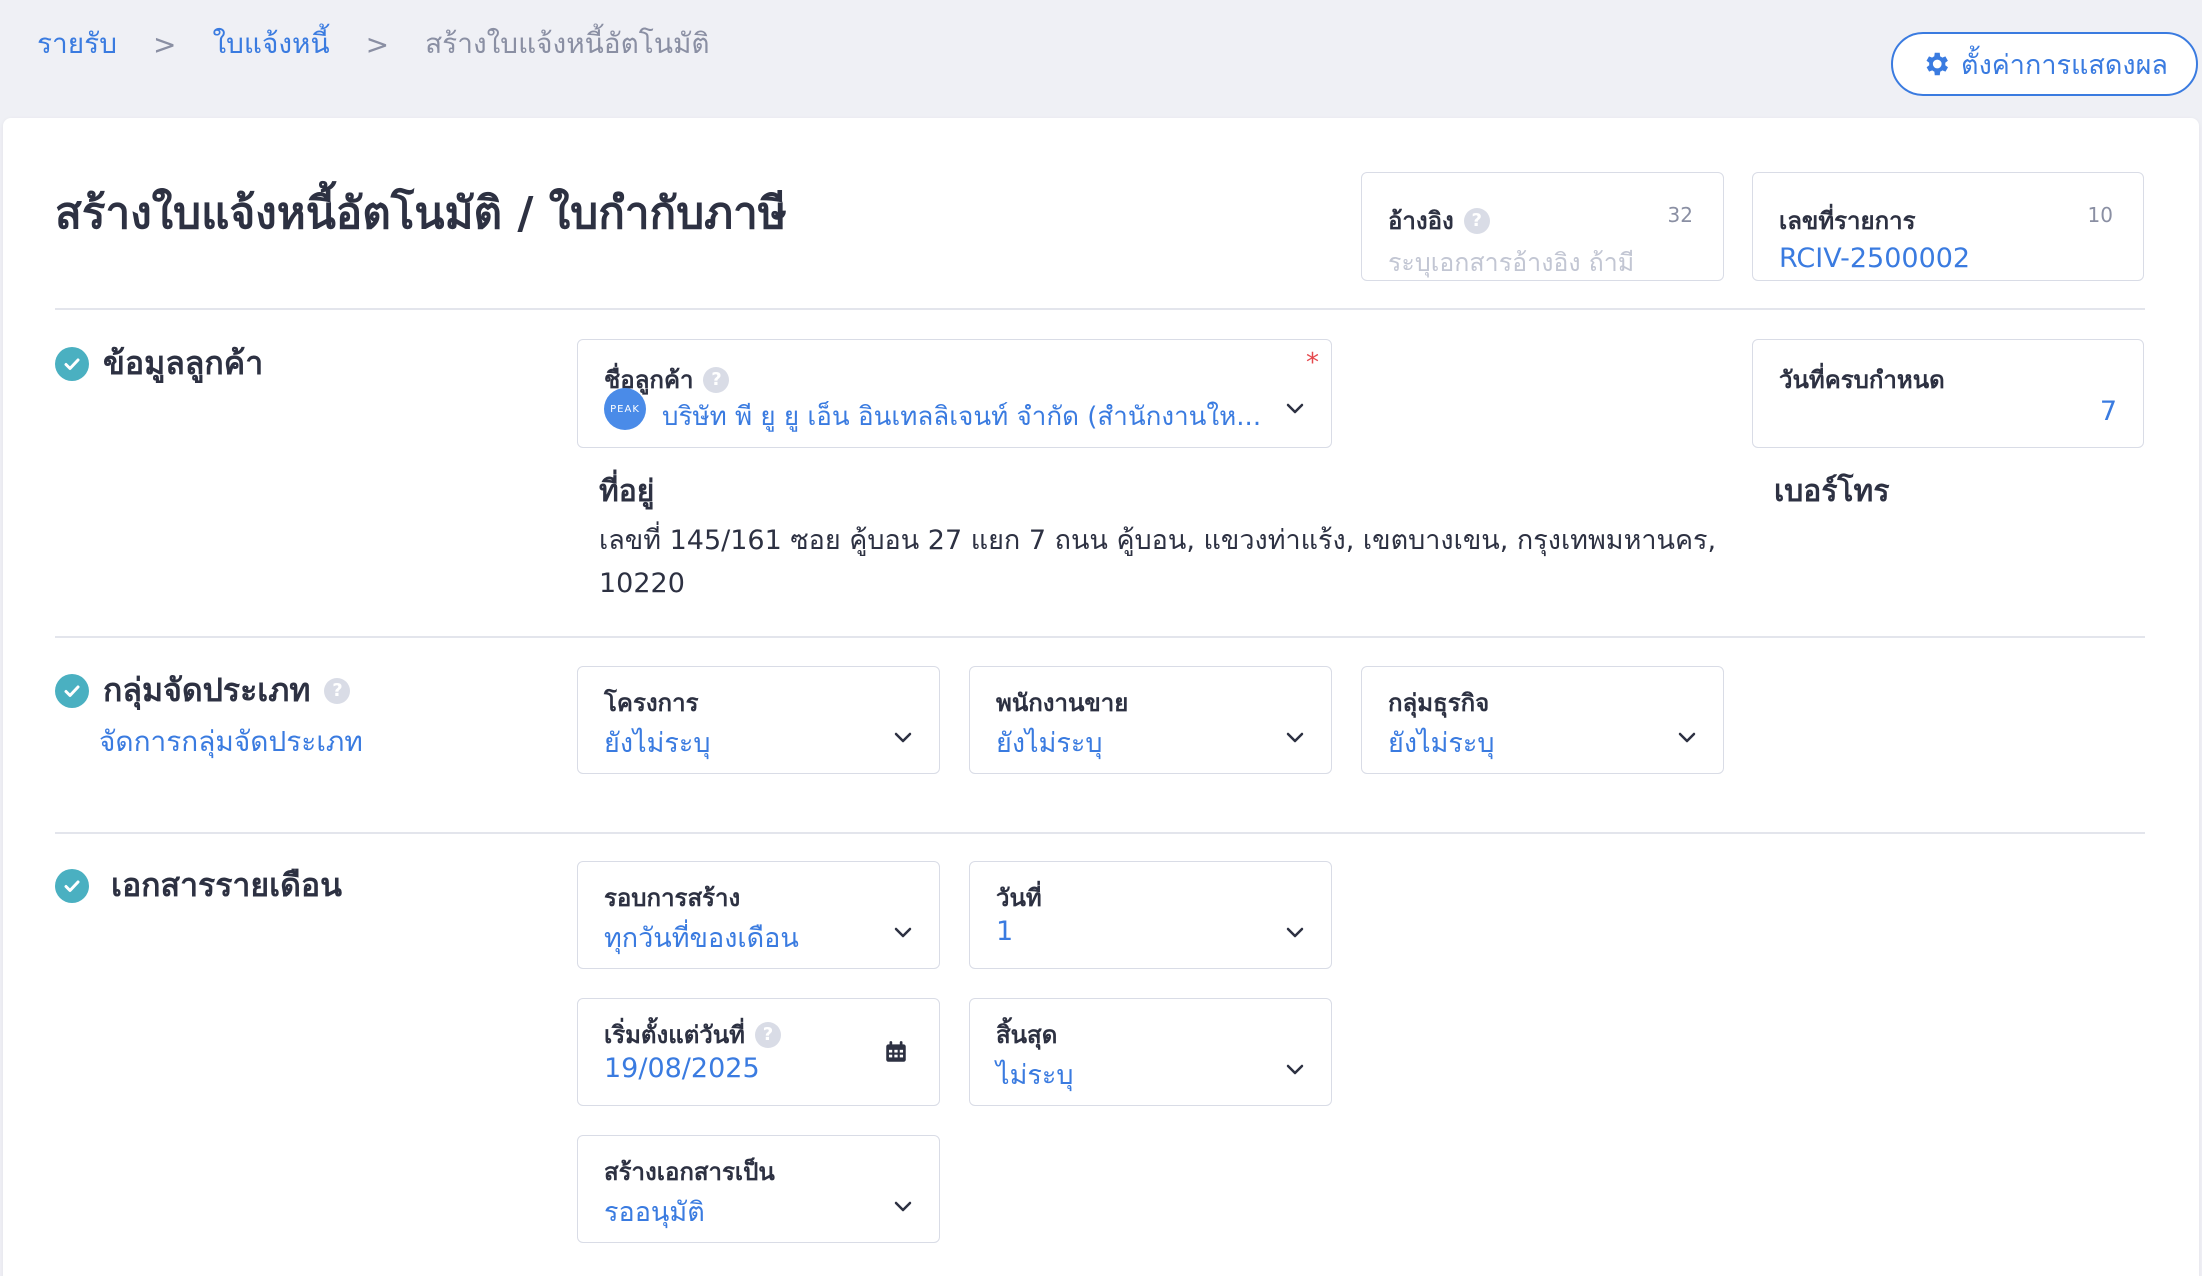 This screenshot has width=2202, height=1276. What do you see at coordinates (1062, 703) in the screenshot?
I see `salesperson-label: พนักงานขาย` at bounding box center [1062, 703].